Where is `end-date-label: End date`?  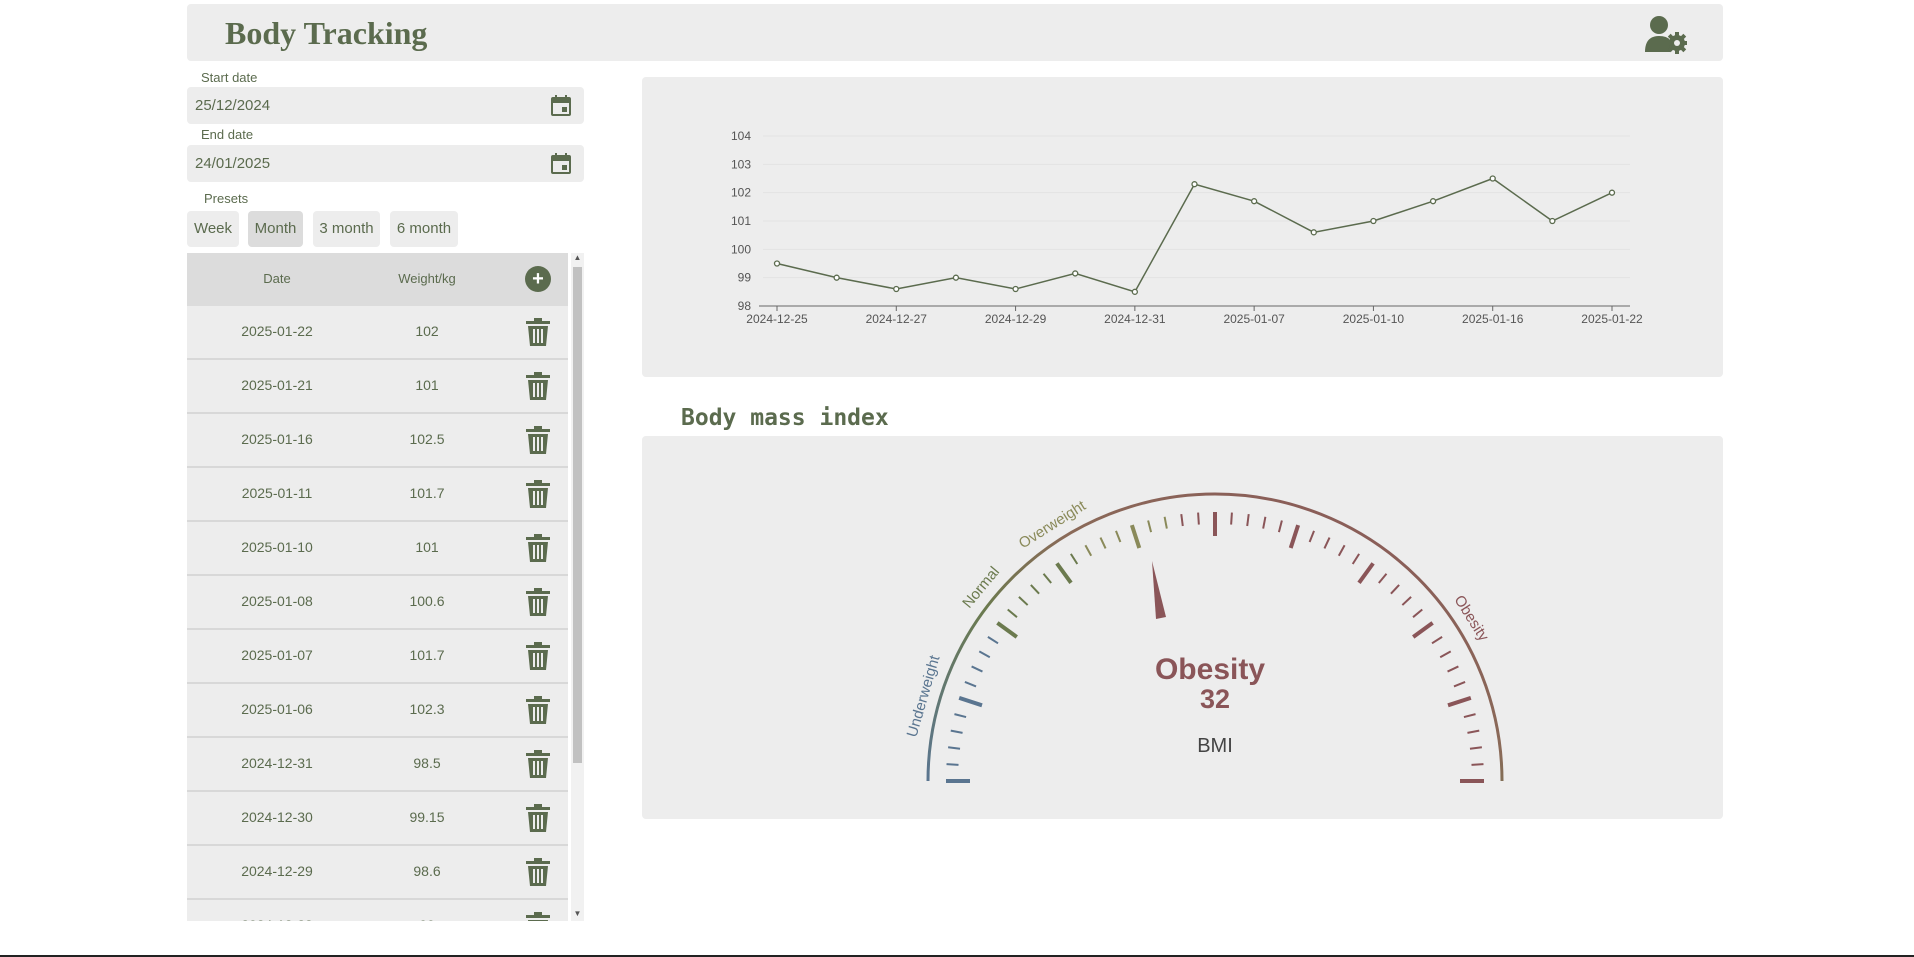
end-date-label: End date is located at coordinates (227, 134).